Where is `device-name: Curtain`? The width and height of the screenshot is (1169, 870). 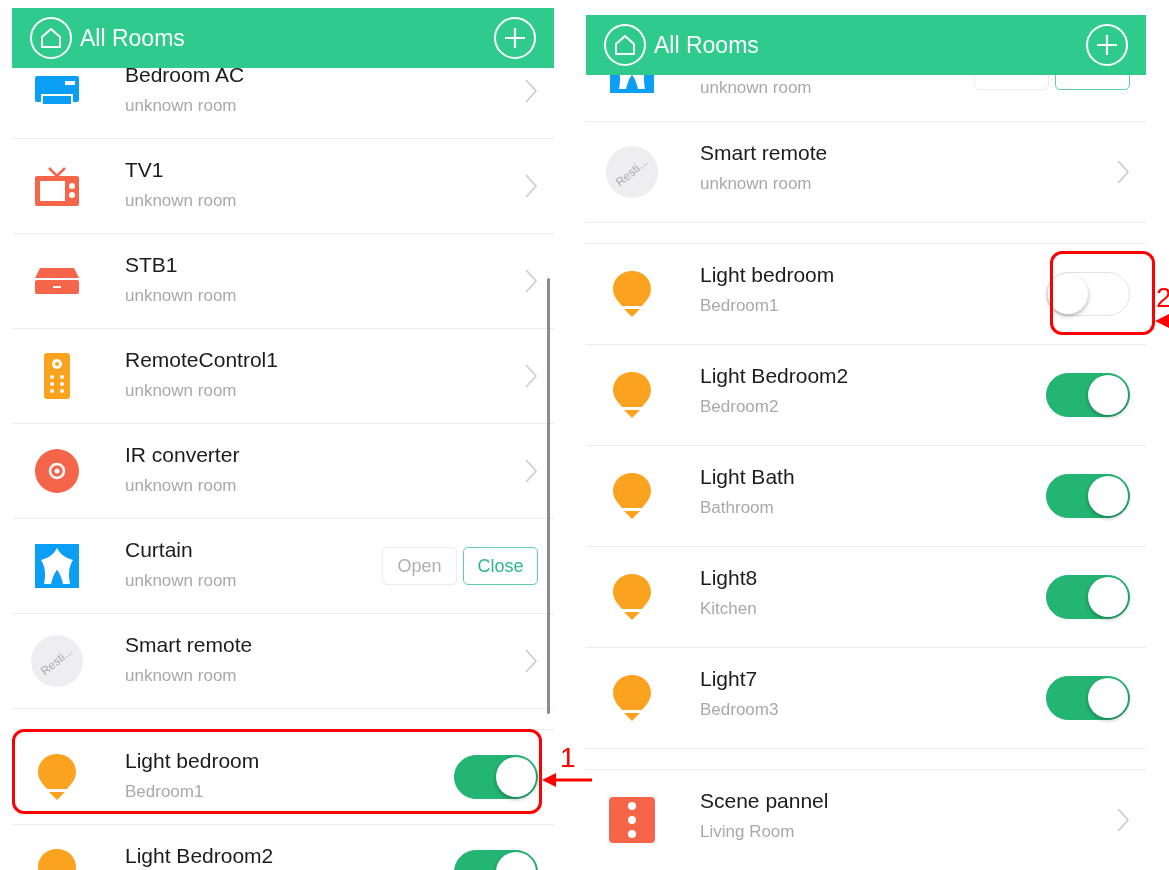 device-name: Curtain is located at coordinates (159, 550).